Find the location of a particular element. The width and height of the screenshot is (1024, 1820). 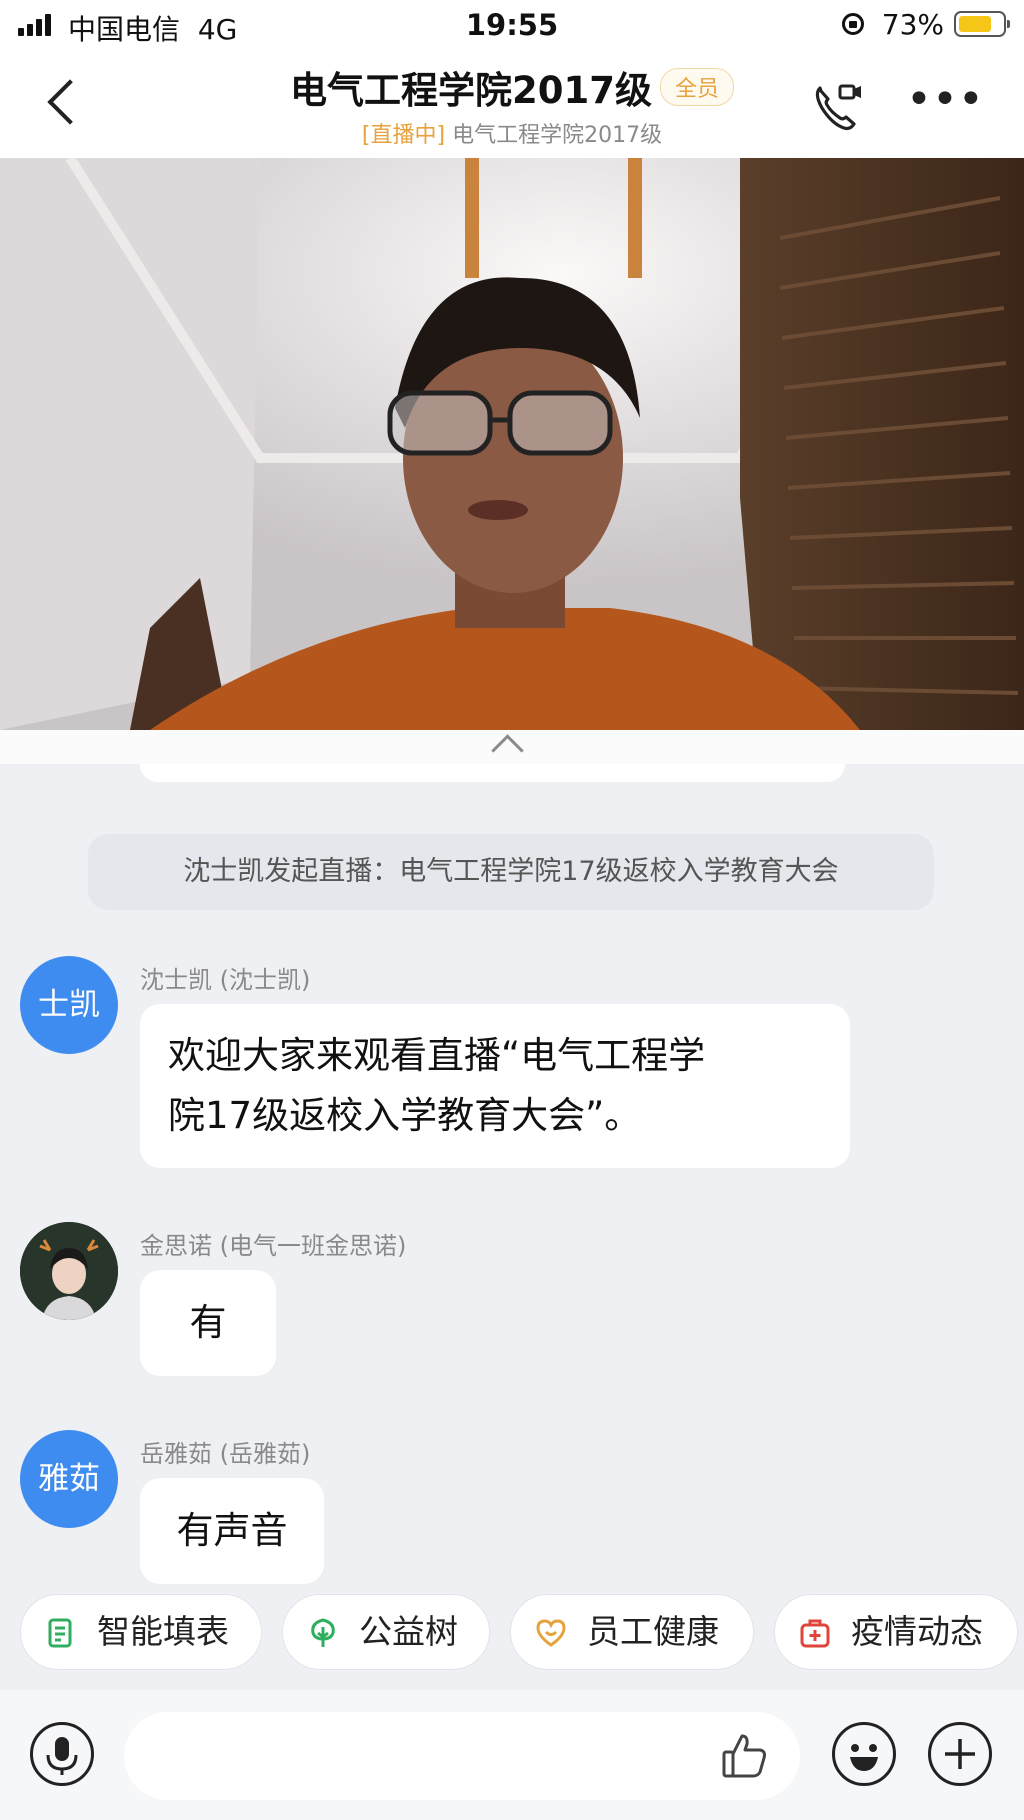

message-bubble: 有声音 is located at coordinates (232, 1531).